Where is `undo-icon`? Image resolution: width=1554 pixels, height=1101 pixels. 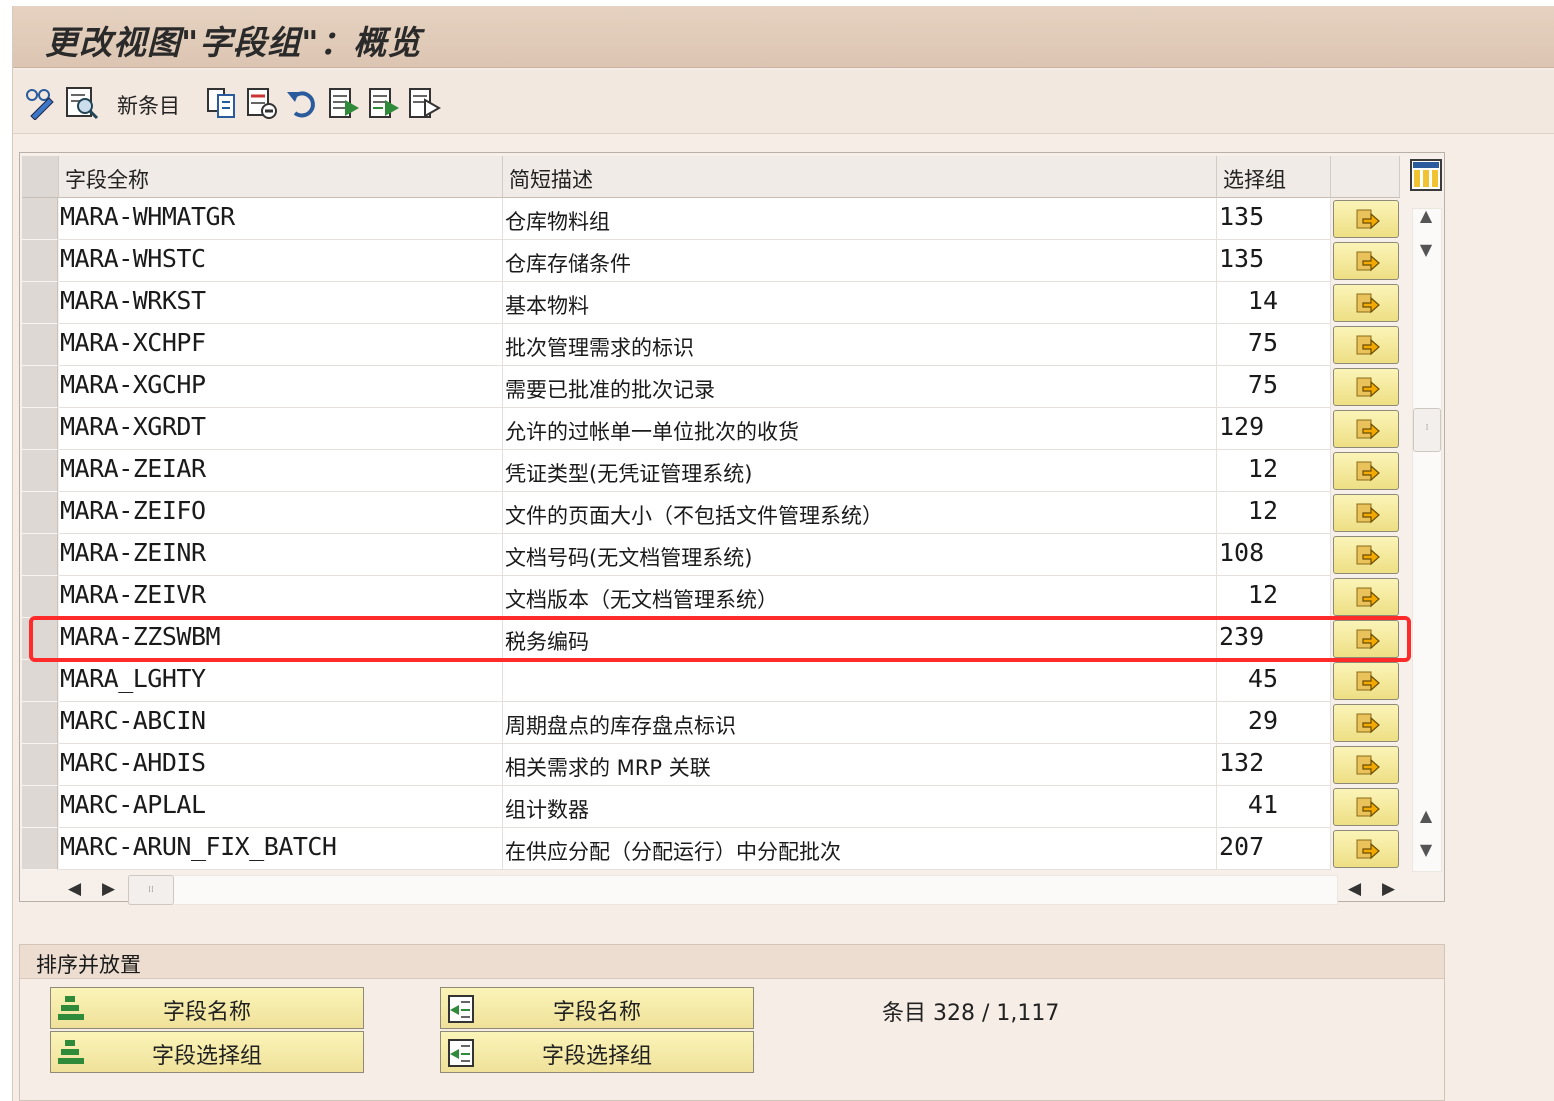
undo-icon is located at coordinates (302, 103).